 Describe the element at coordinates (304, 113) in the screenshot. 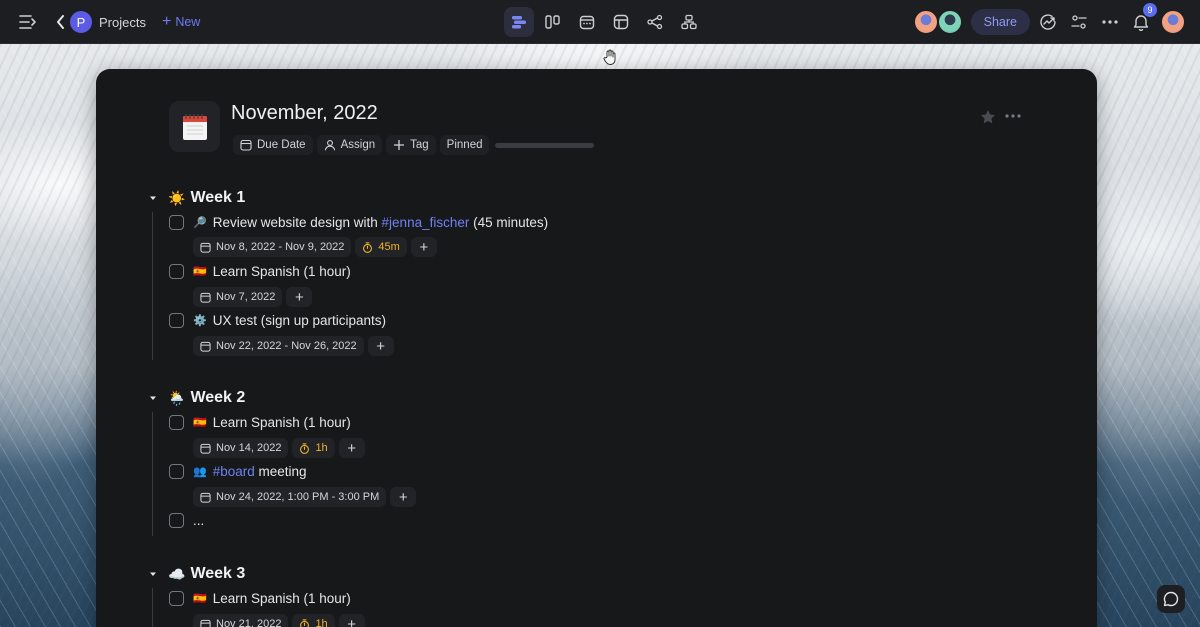

I see `page-title: November, 2022` at that location.